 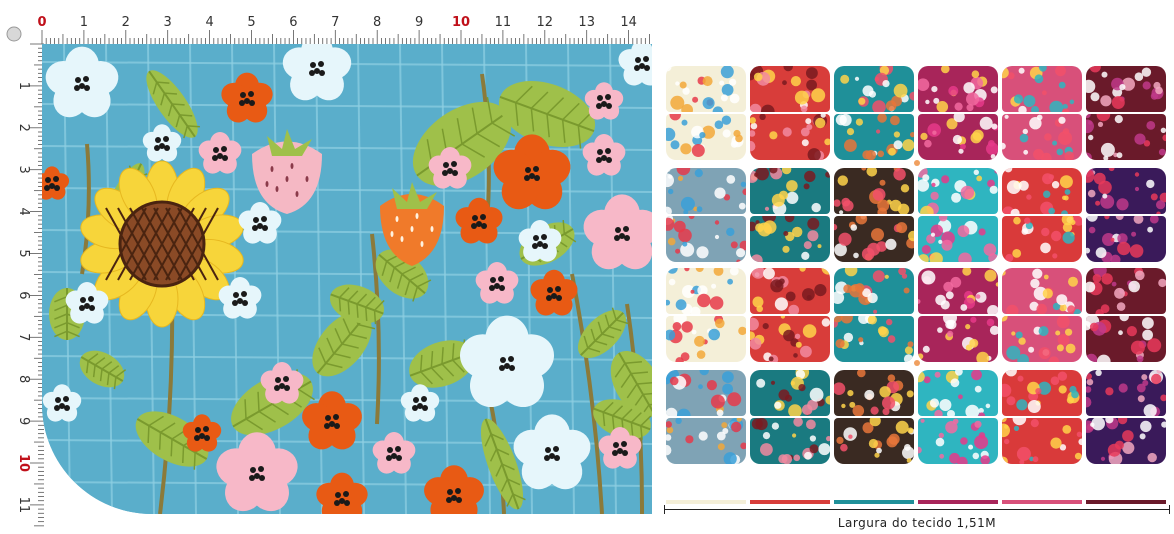 What do you see at coordinates (419, 22) in the screenshot?
I see `ruler-top-number: 9` at bounding box center [419, 22].